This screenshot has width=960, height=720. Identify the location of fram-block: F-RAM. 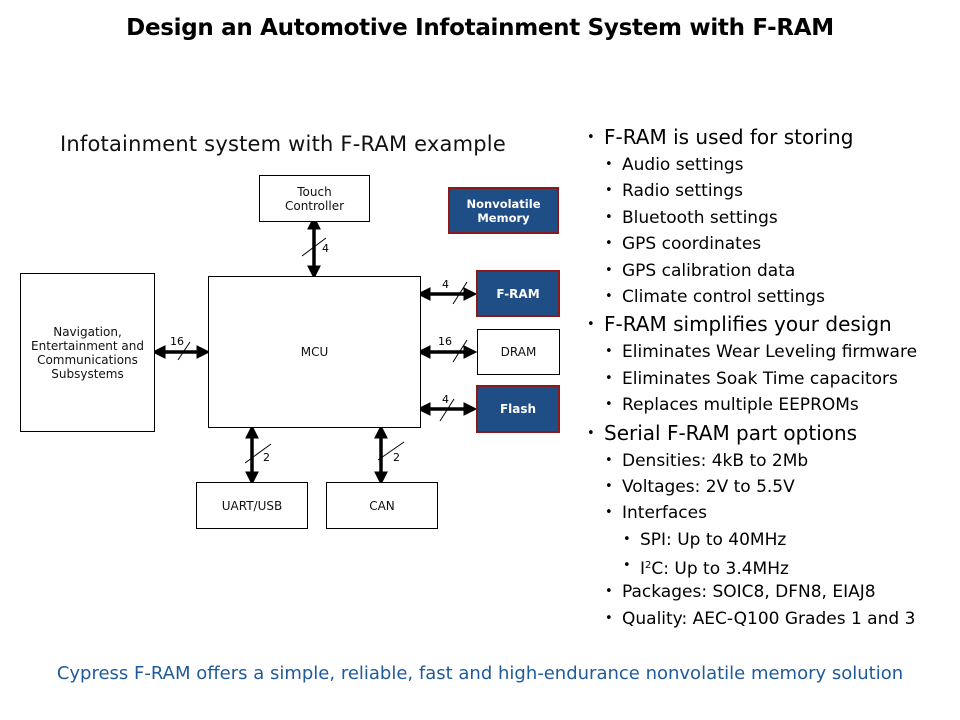
(518, 293).